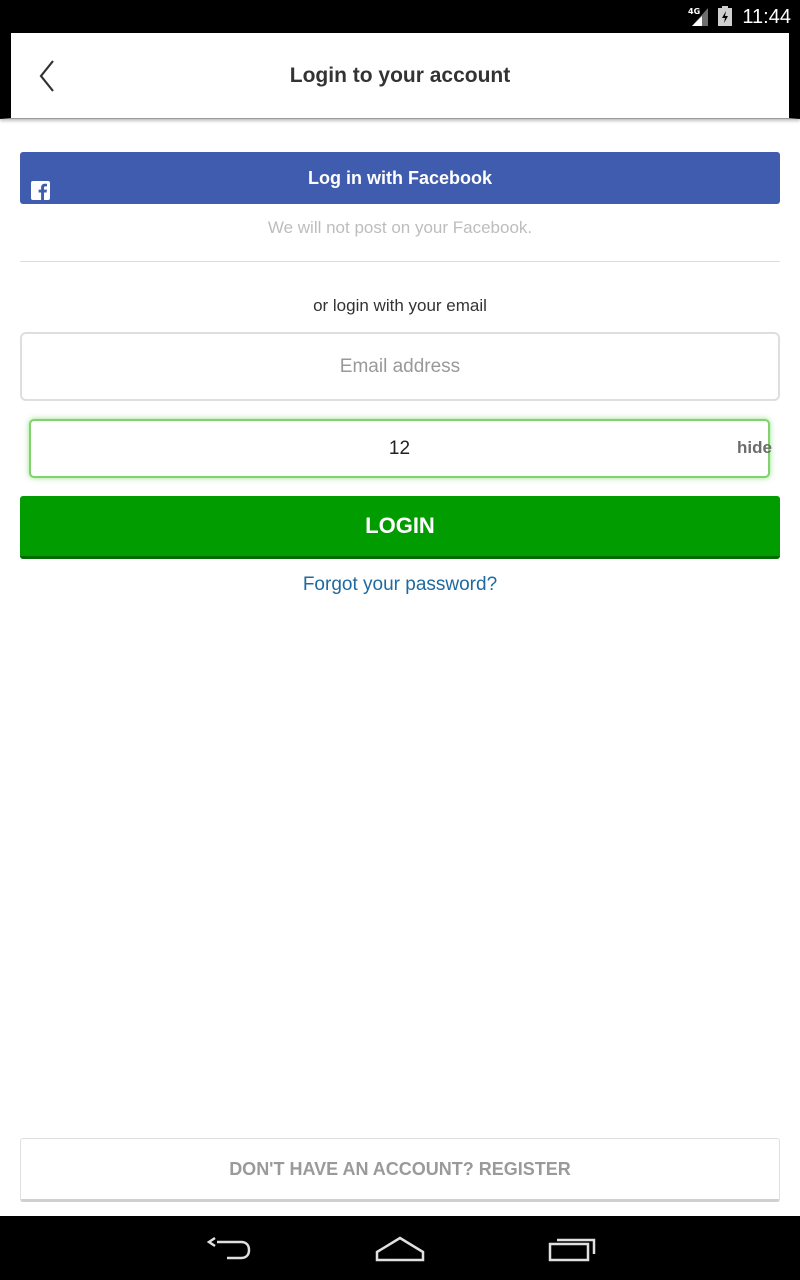 This screenshot has height=1280, width=800. I want to click on clock: 11:44, so click(766, 17).